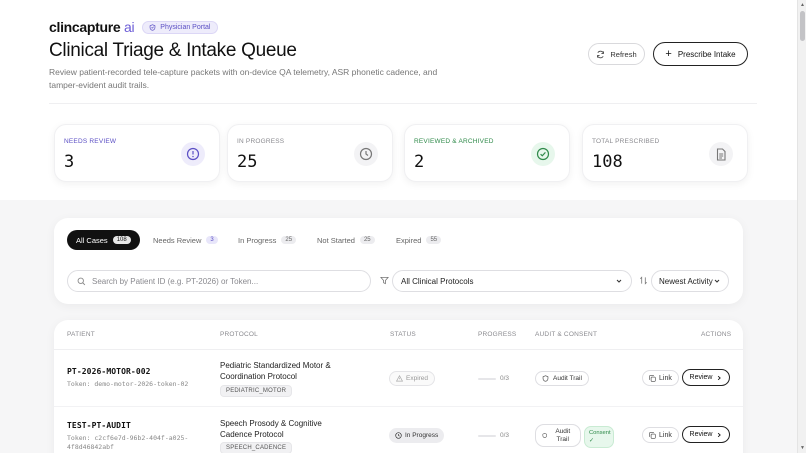 The width and height of the screenshot is (806, 453). Describe the element at coordinates (706, 54) in the screenshot. I see `prescribe-label: Prescribe Intake` at that location.